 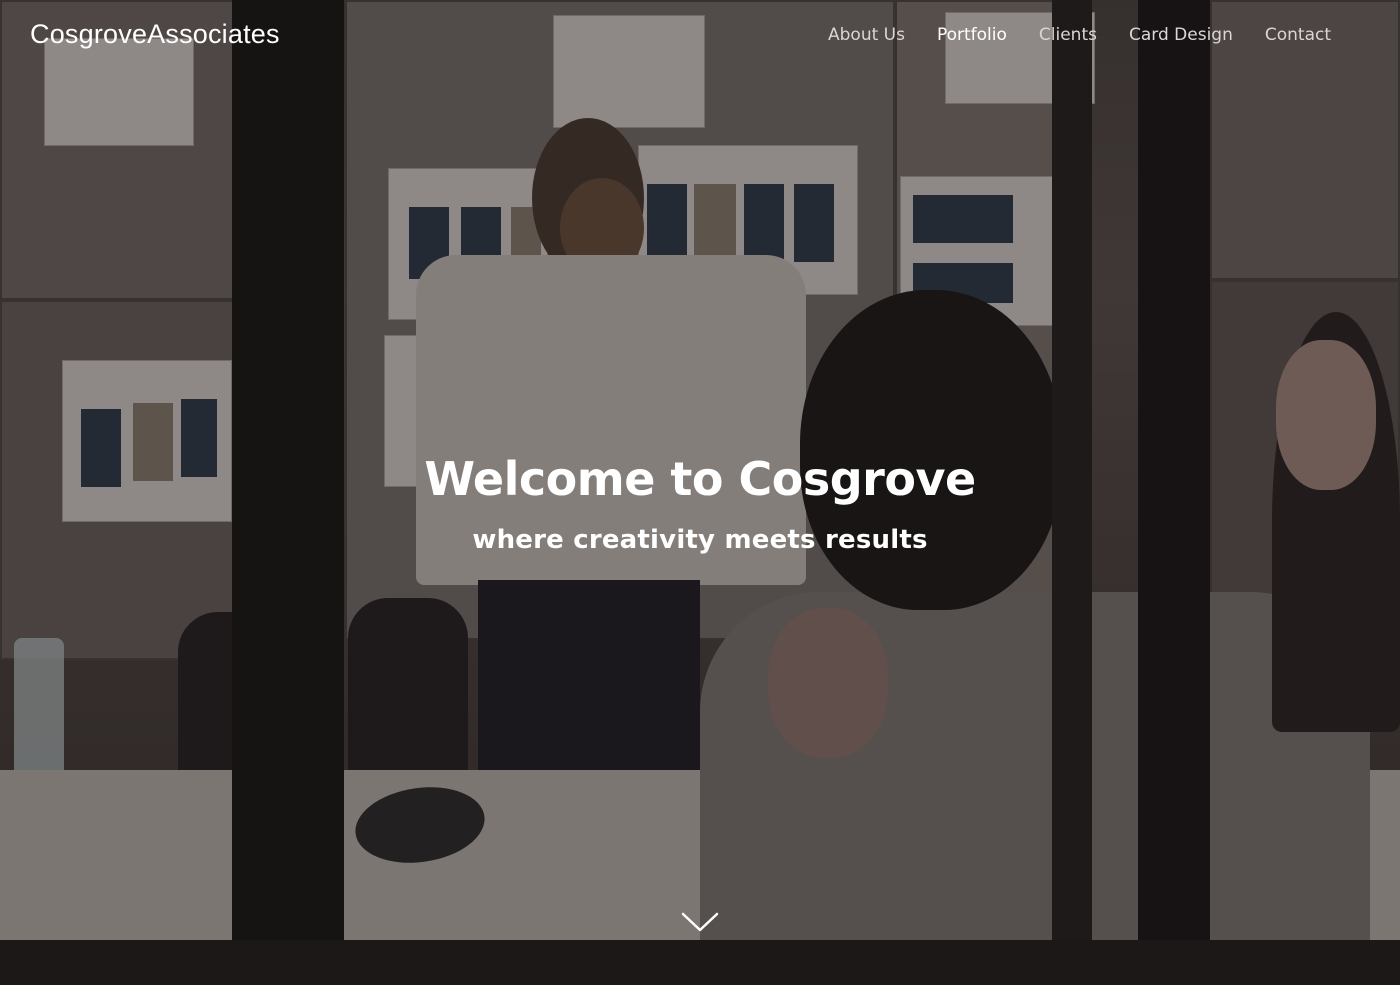 I want to click on nav-item-clients: Clients, so click(x=1068, y=35).